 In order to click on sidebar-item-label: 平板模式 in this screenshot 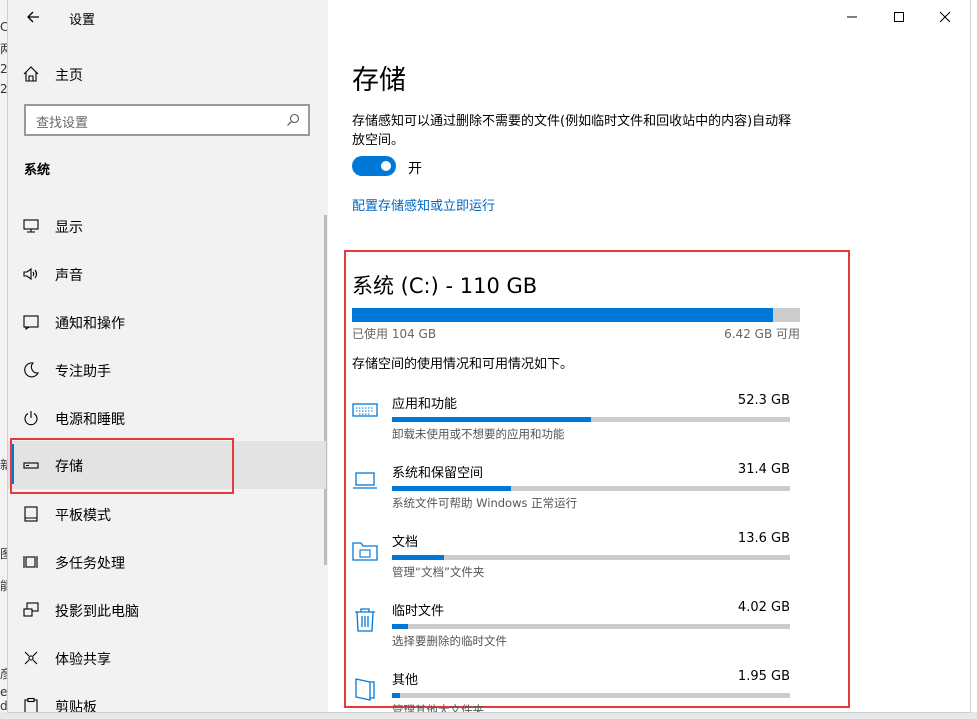, I will do `click(83, 516)`.